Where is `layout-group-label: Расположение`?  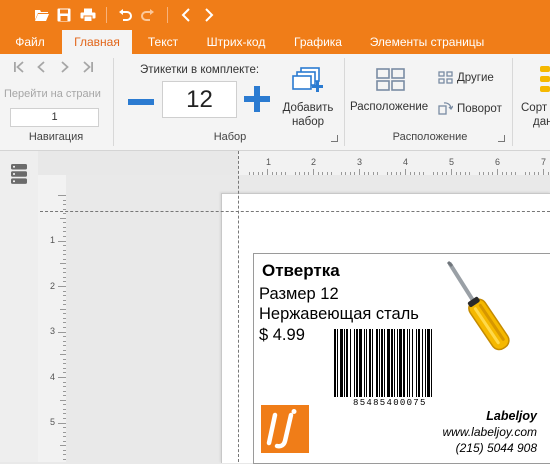 layout-group-label: Расположение is located at coordinates (430, 137).